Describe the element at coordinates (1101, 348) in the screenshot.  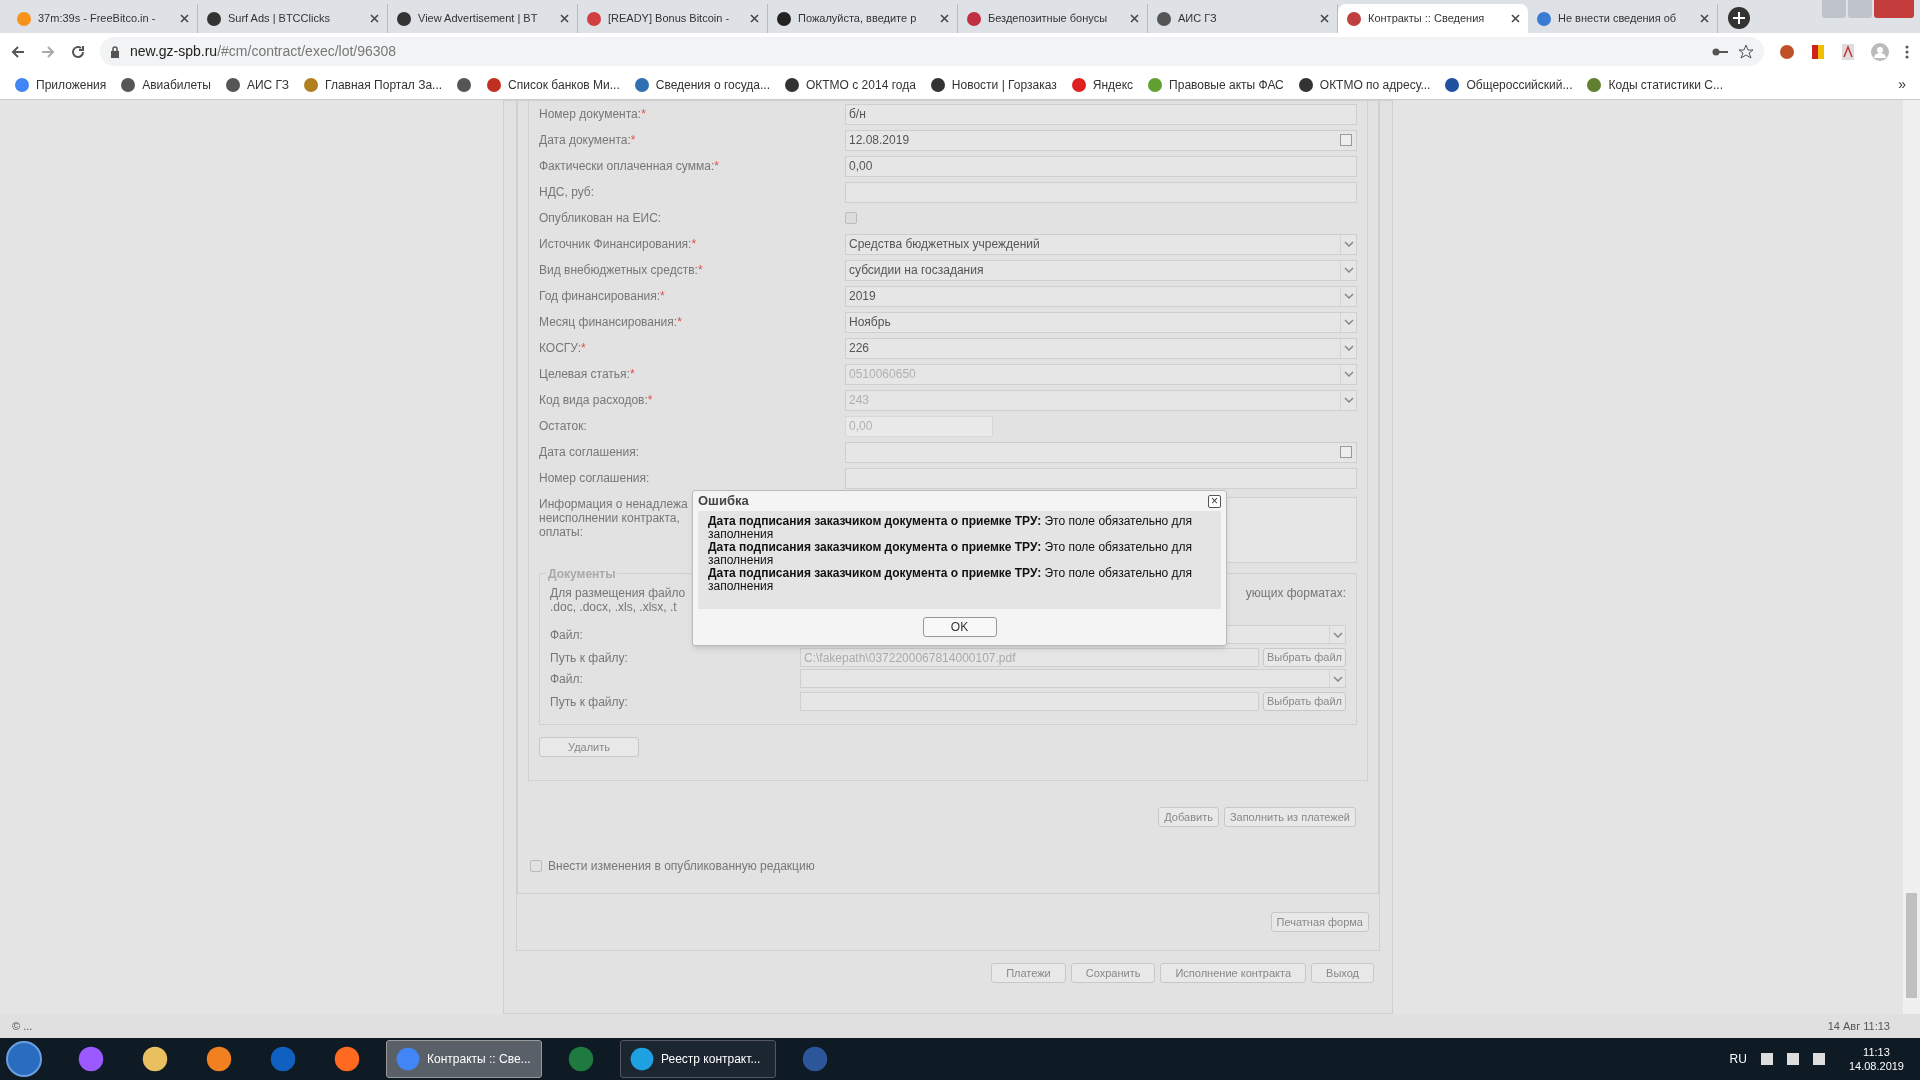
I see `select-field: 226` at that location.